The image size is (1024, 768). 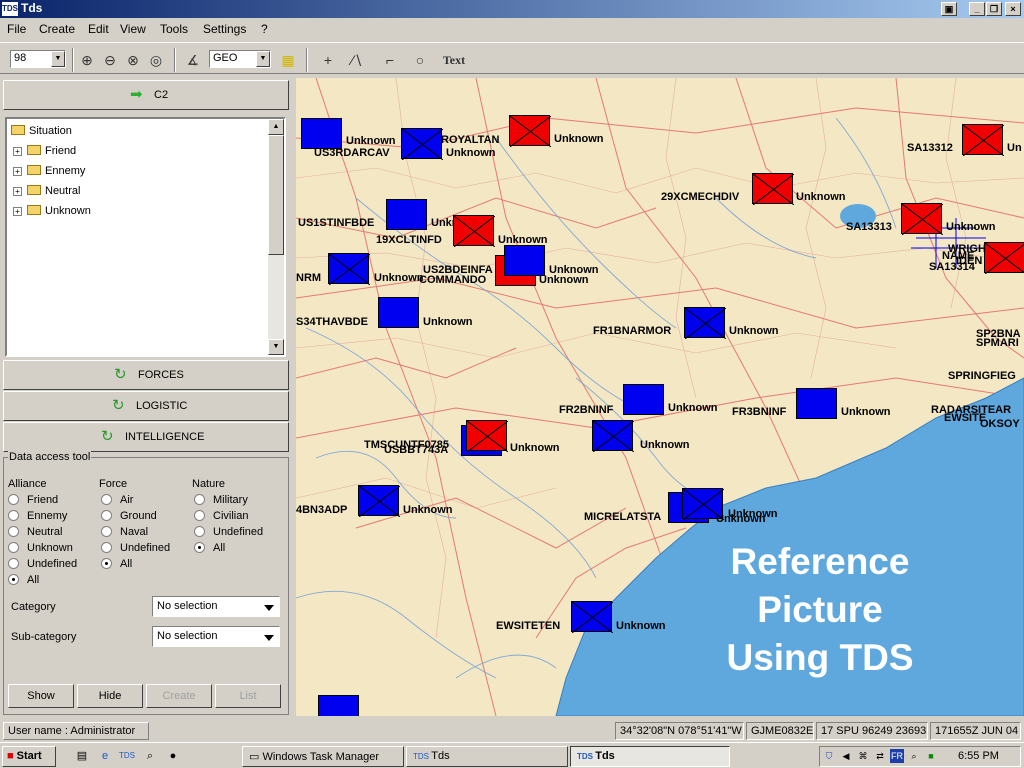 What do you see at coordinates (23, 580) in the screenshot?
I see `alliance-all-radio: All` at bounding box center [23, 580].